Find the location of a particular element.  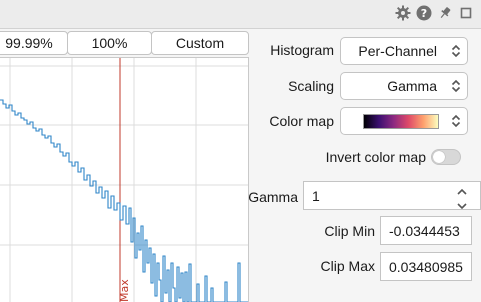

invert-color-map-toggle is located at coordinates (446, 157).